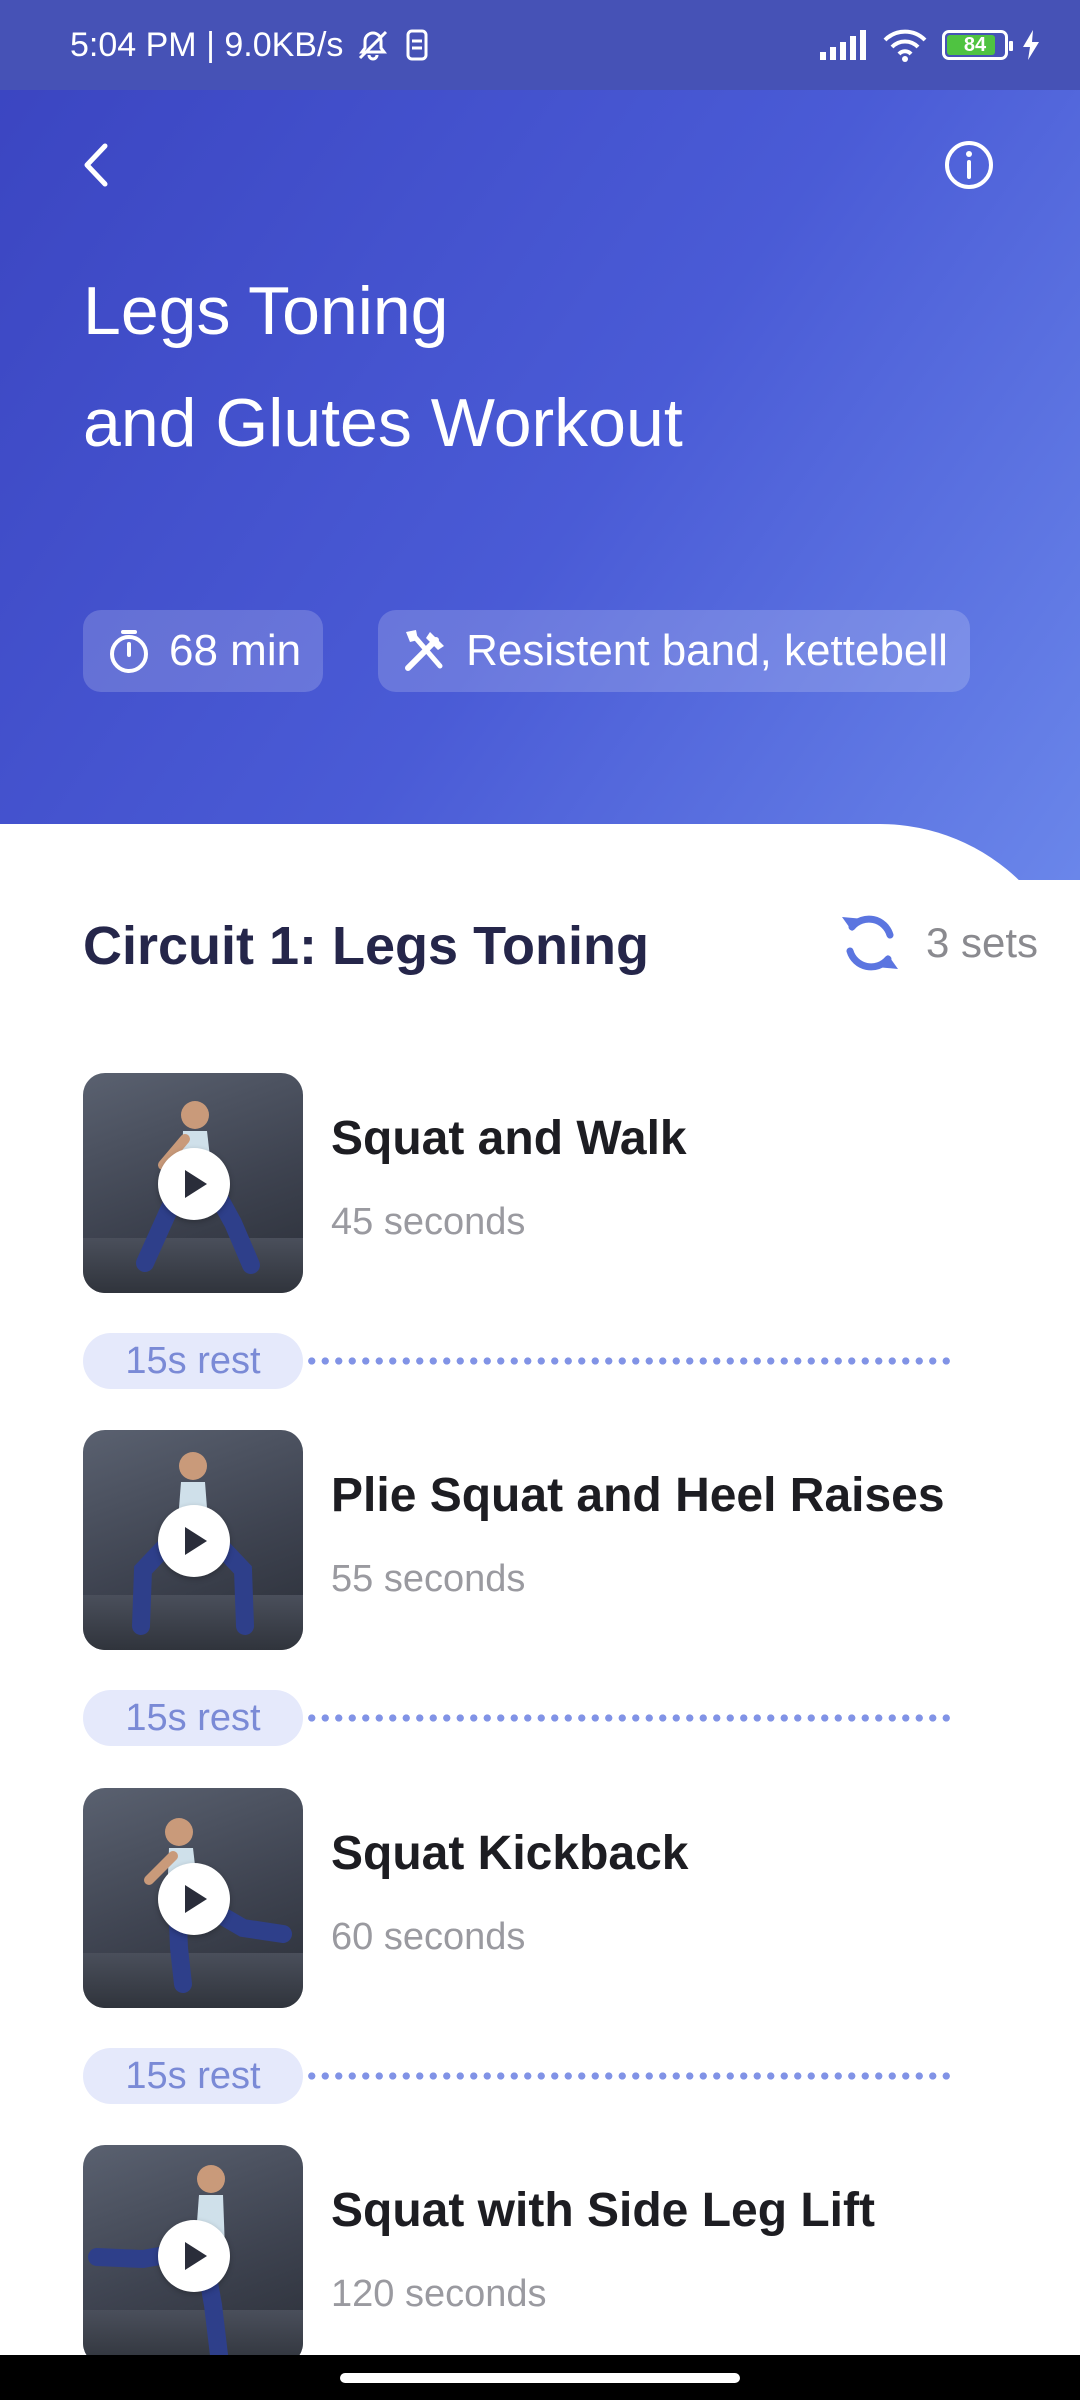 This screenshot has height=2400, width=1080. Describe the element at coordinates (905, 45) in the screenshot. I see `wifi-icon` at that location.